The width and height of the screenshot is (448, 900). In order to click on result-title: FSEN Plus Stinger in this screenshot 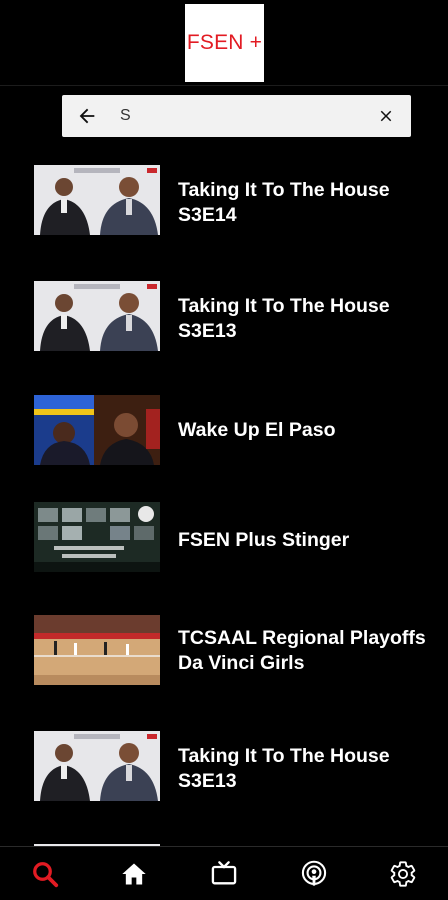, I will do `click(264, 540)`.